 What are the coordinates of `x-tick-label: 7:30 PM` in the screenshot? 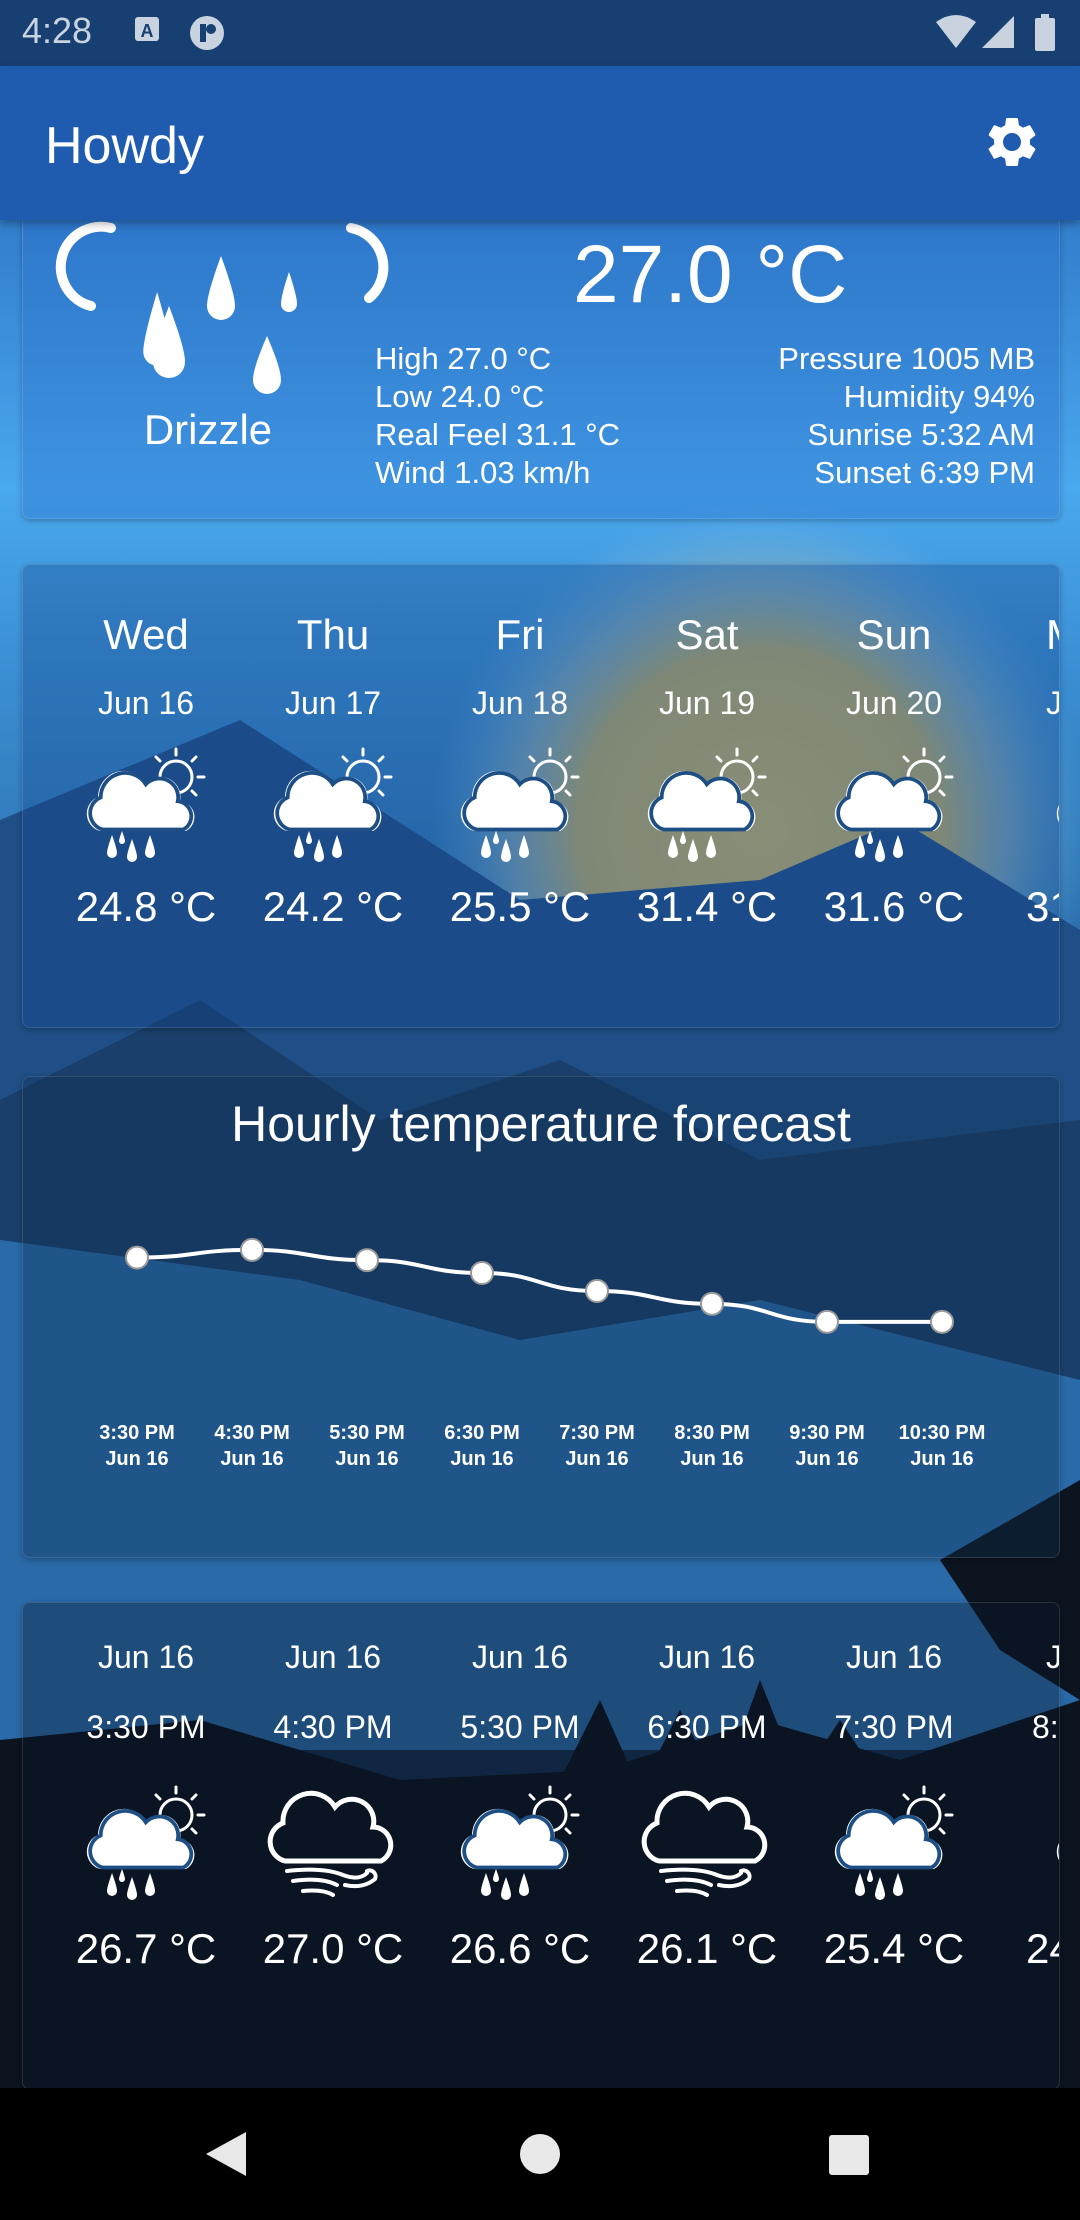 It's located at (597, 1433).